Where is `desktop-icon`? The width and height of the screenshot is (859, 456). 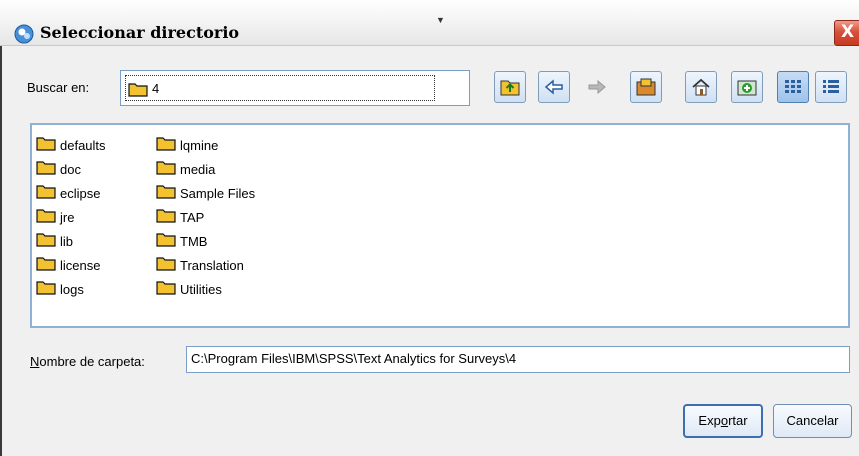 desktop-icon is located at coordinates (646, 87).